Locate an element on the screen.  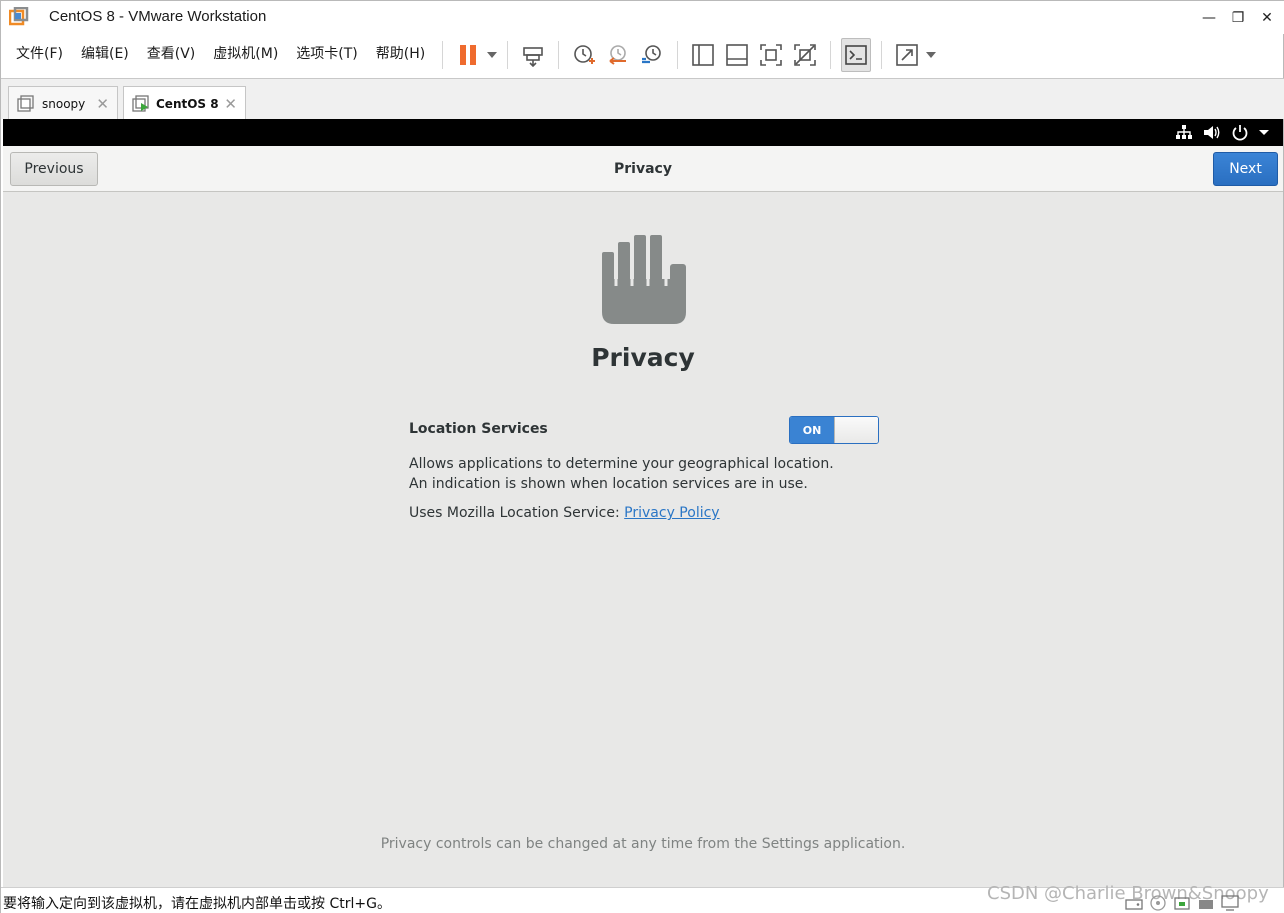
vmware-logo-icon is located at coordinates (19, 16).